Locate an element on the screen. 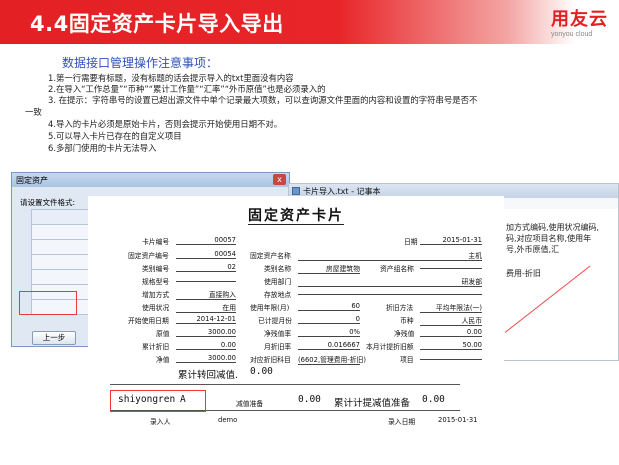 Image resolution: width=619 pixels, height=465 pixels. label: 月折旧率 is located at coordinates (278, 347).